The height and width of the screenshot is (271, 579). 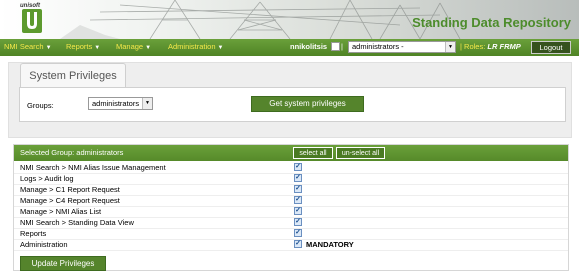 I want to click on get-system-privileges-button: Get system privileges, so click(x=307, y=104).